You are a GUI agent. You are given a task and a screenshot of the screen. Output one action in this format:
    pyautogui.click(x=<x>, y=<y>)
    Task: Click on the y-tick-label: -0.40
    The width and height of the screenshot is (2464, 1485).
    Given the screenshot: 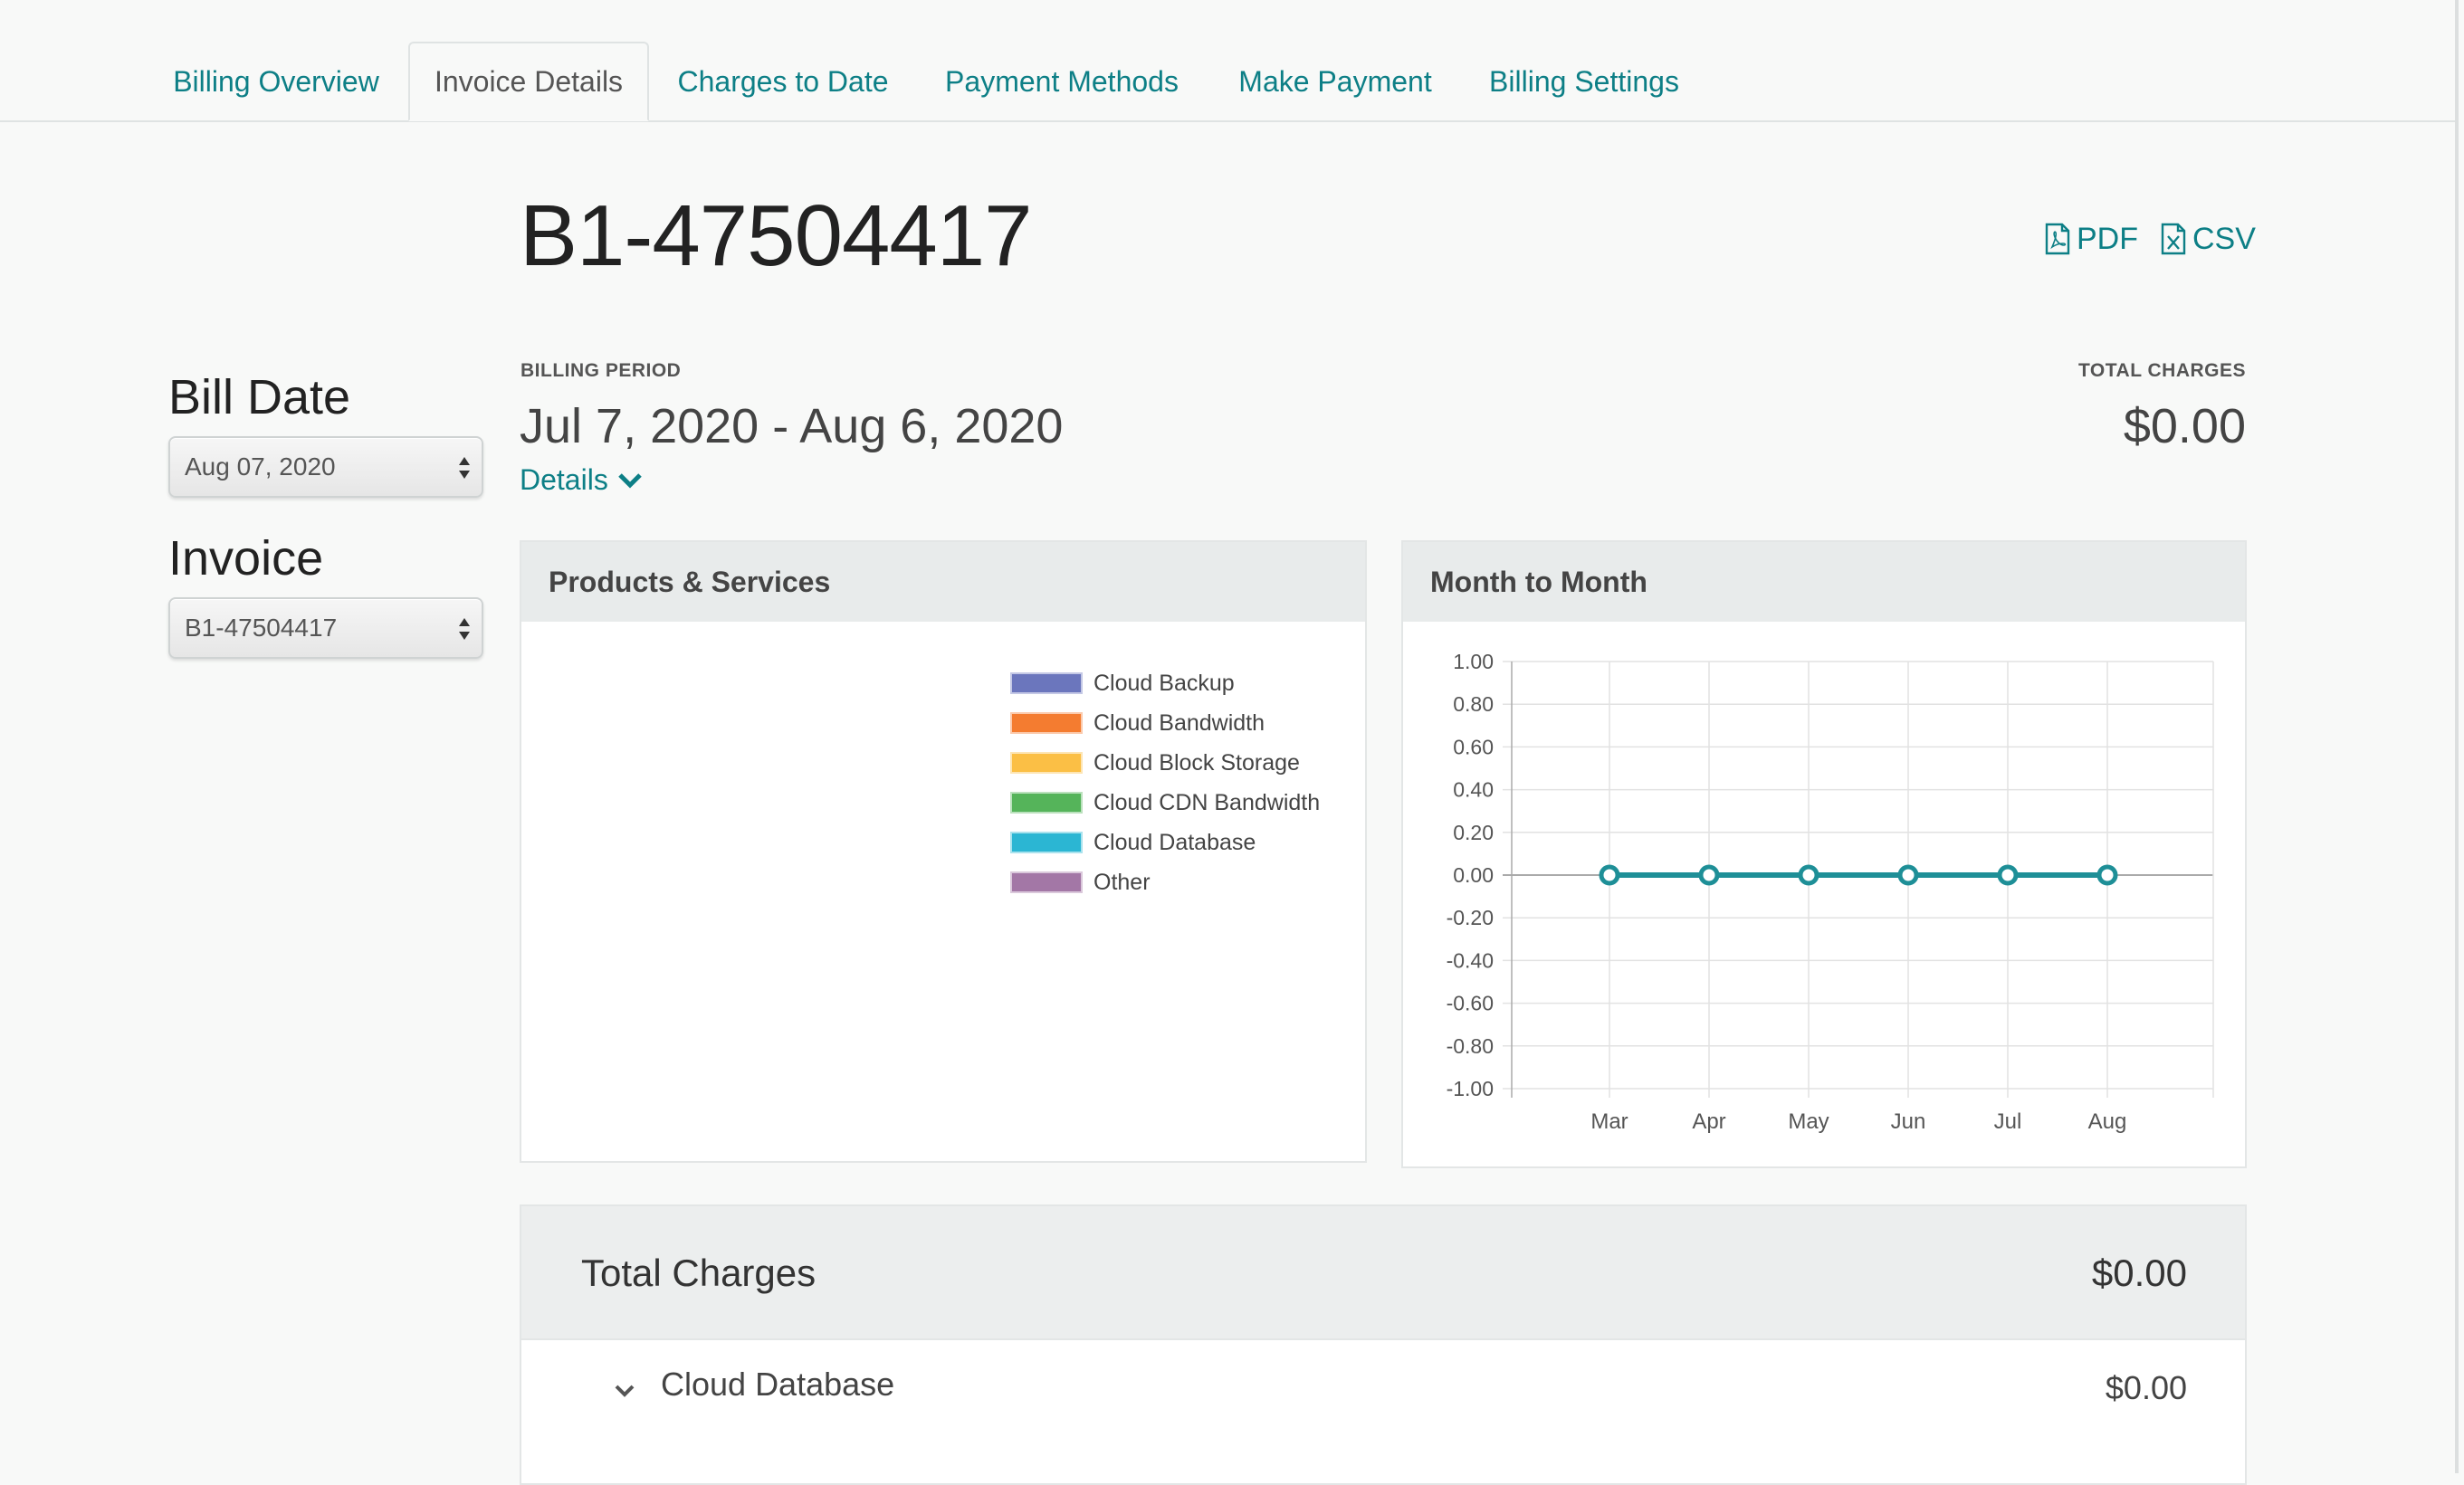 What is the action you would take?
    pyautogui.click(x=1470, y=960)
    